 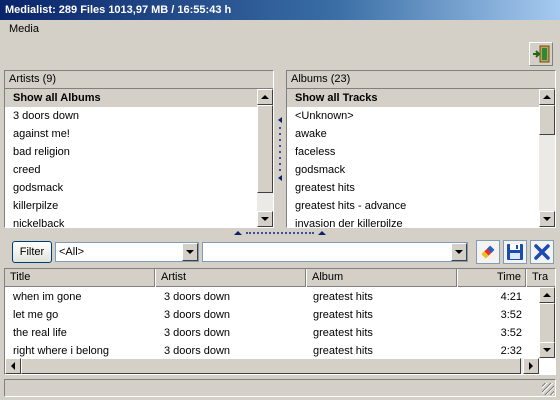 What do you see at coordinates (131, 116) in the screenshot?
I see `list-item: 3 doors down` at bounding box center [131, 116].